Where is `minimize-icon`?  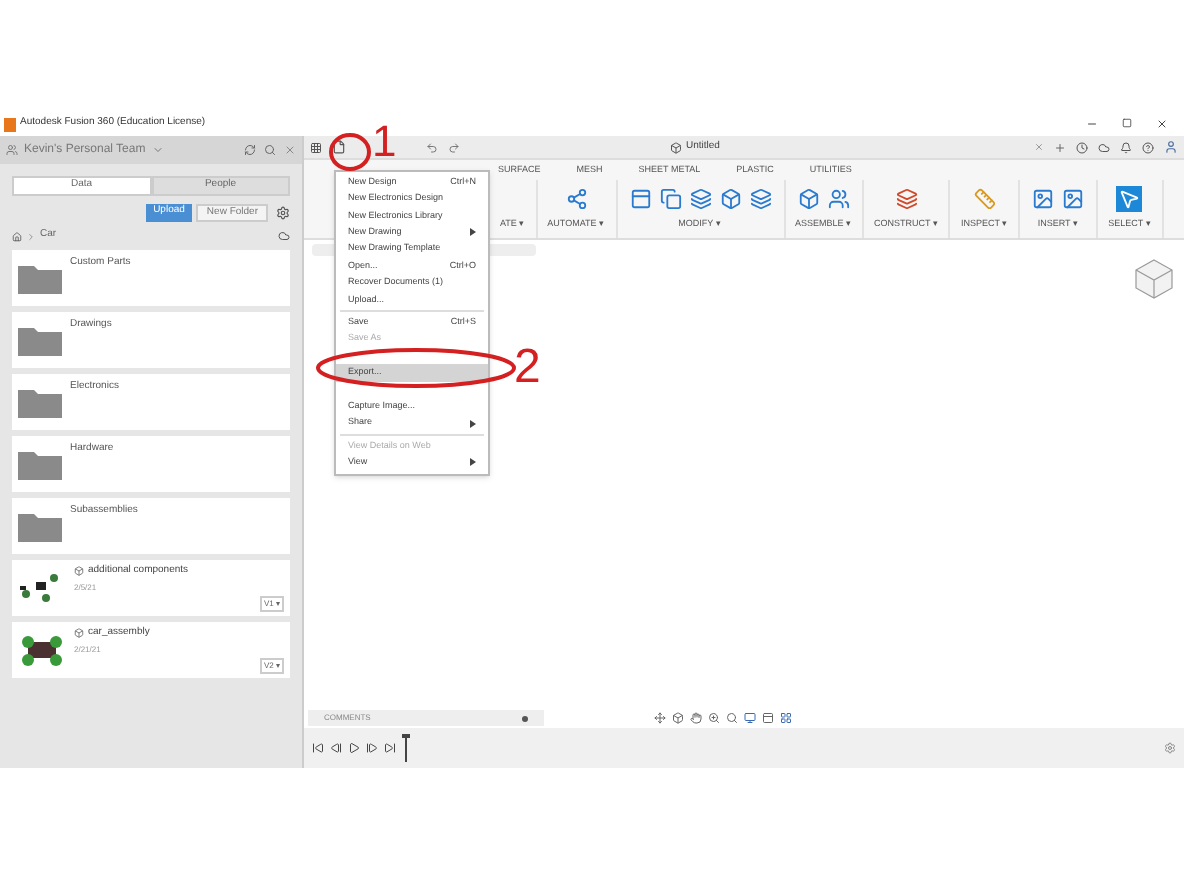
minimize-icon is located at coordinates (1092, 124).